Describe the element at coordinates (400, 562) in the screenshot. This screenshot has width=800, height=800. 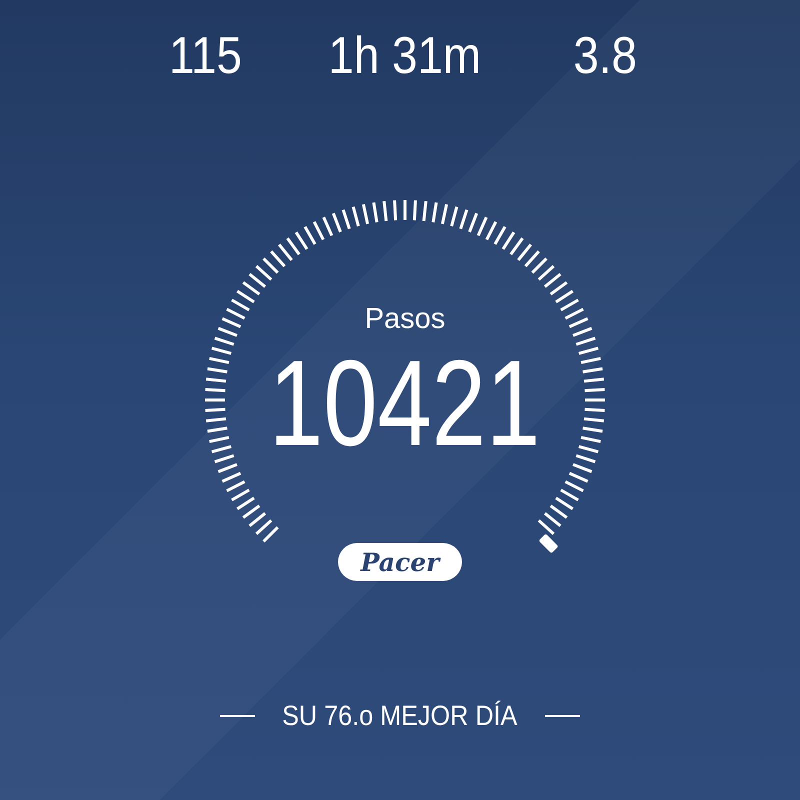
I see `pacer-logo: Pacer` at that location.